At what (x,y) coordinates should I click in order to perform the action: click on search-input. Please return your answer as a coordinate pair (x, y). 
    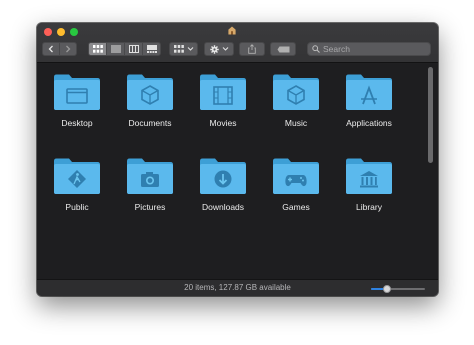
    Looking at the image, I should click on (373, 49).